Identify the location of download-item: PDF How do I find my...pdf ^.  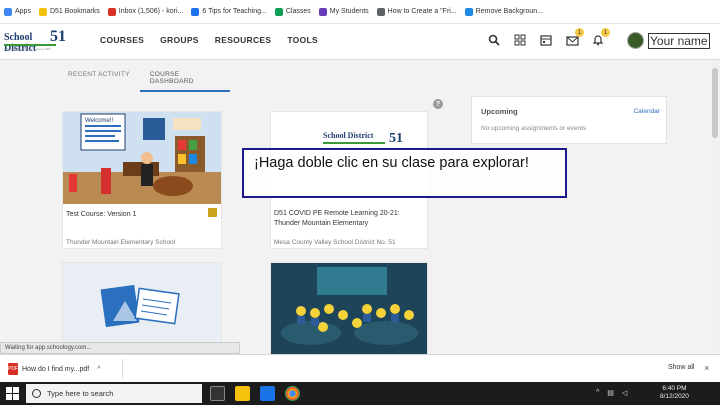
(54, 369).